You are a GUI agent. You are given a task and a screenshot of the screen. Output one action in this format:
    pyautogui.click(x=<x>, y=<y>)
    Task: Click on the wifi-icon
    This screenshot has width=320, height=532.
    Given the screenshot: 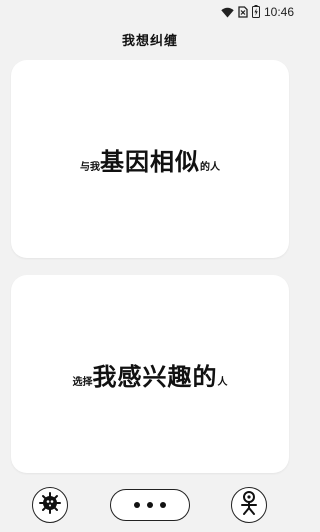 What is the action you would take?
    pyautogui.click(x=227, y=12)
    